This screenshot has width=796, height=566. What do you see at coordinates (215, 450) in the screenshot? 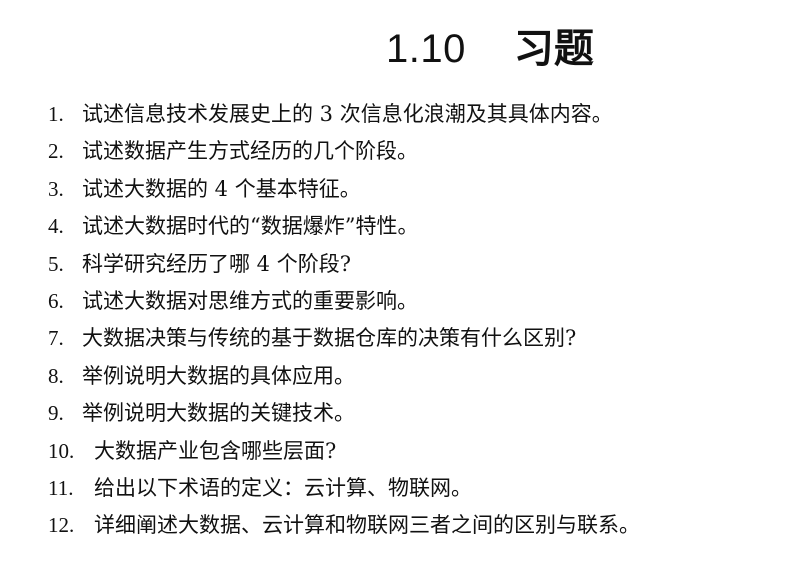
I see `exercise-text: 大数据产业包含哪些层面?` at bounding box center [215, 450].